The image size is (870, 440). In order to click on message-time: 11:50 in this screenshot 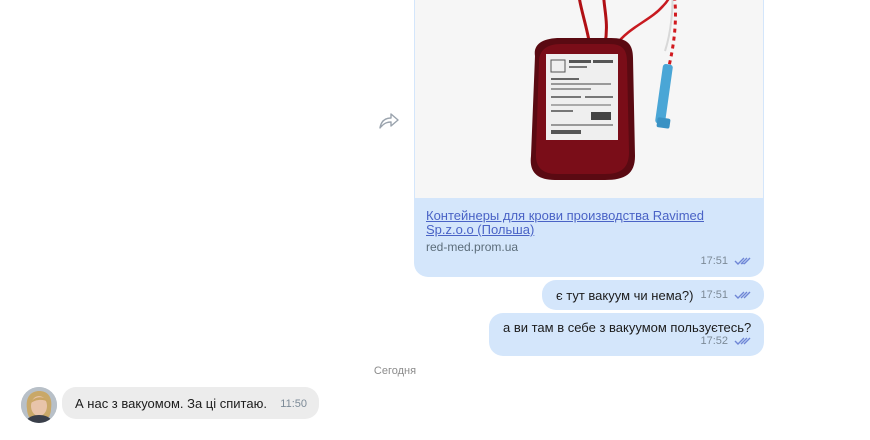, I will do `click(293, 404)`.